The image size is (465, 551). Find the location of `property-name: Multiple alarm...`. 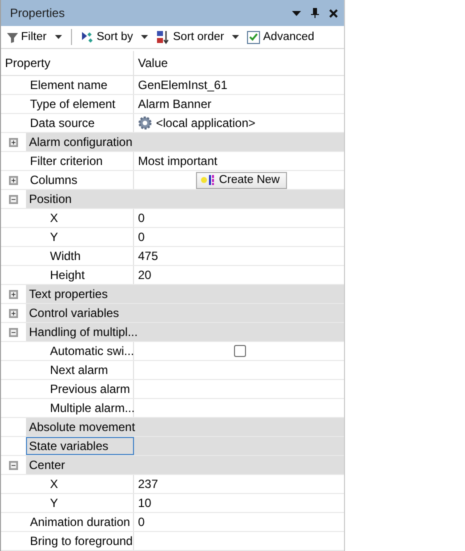

property-name: Multiple alarm... is located at coordinates (80, 408).